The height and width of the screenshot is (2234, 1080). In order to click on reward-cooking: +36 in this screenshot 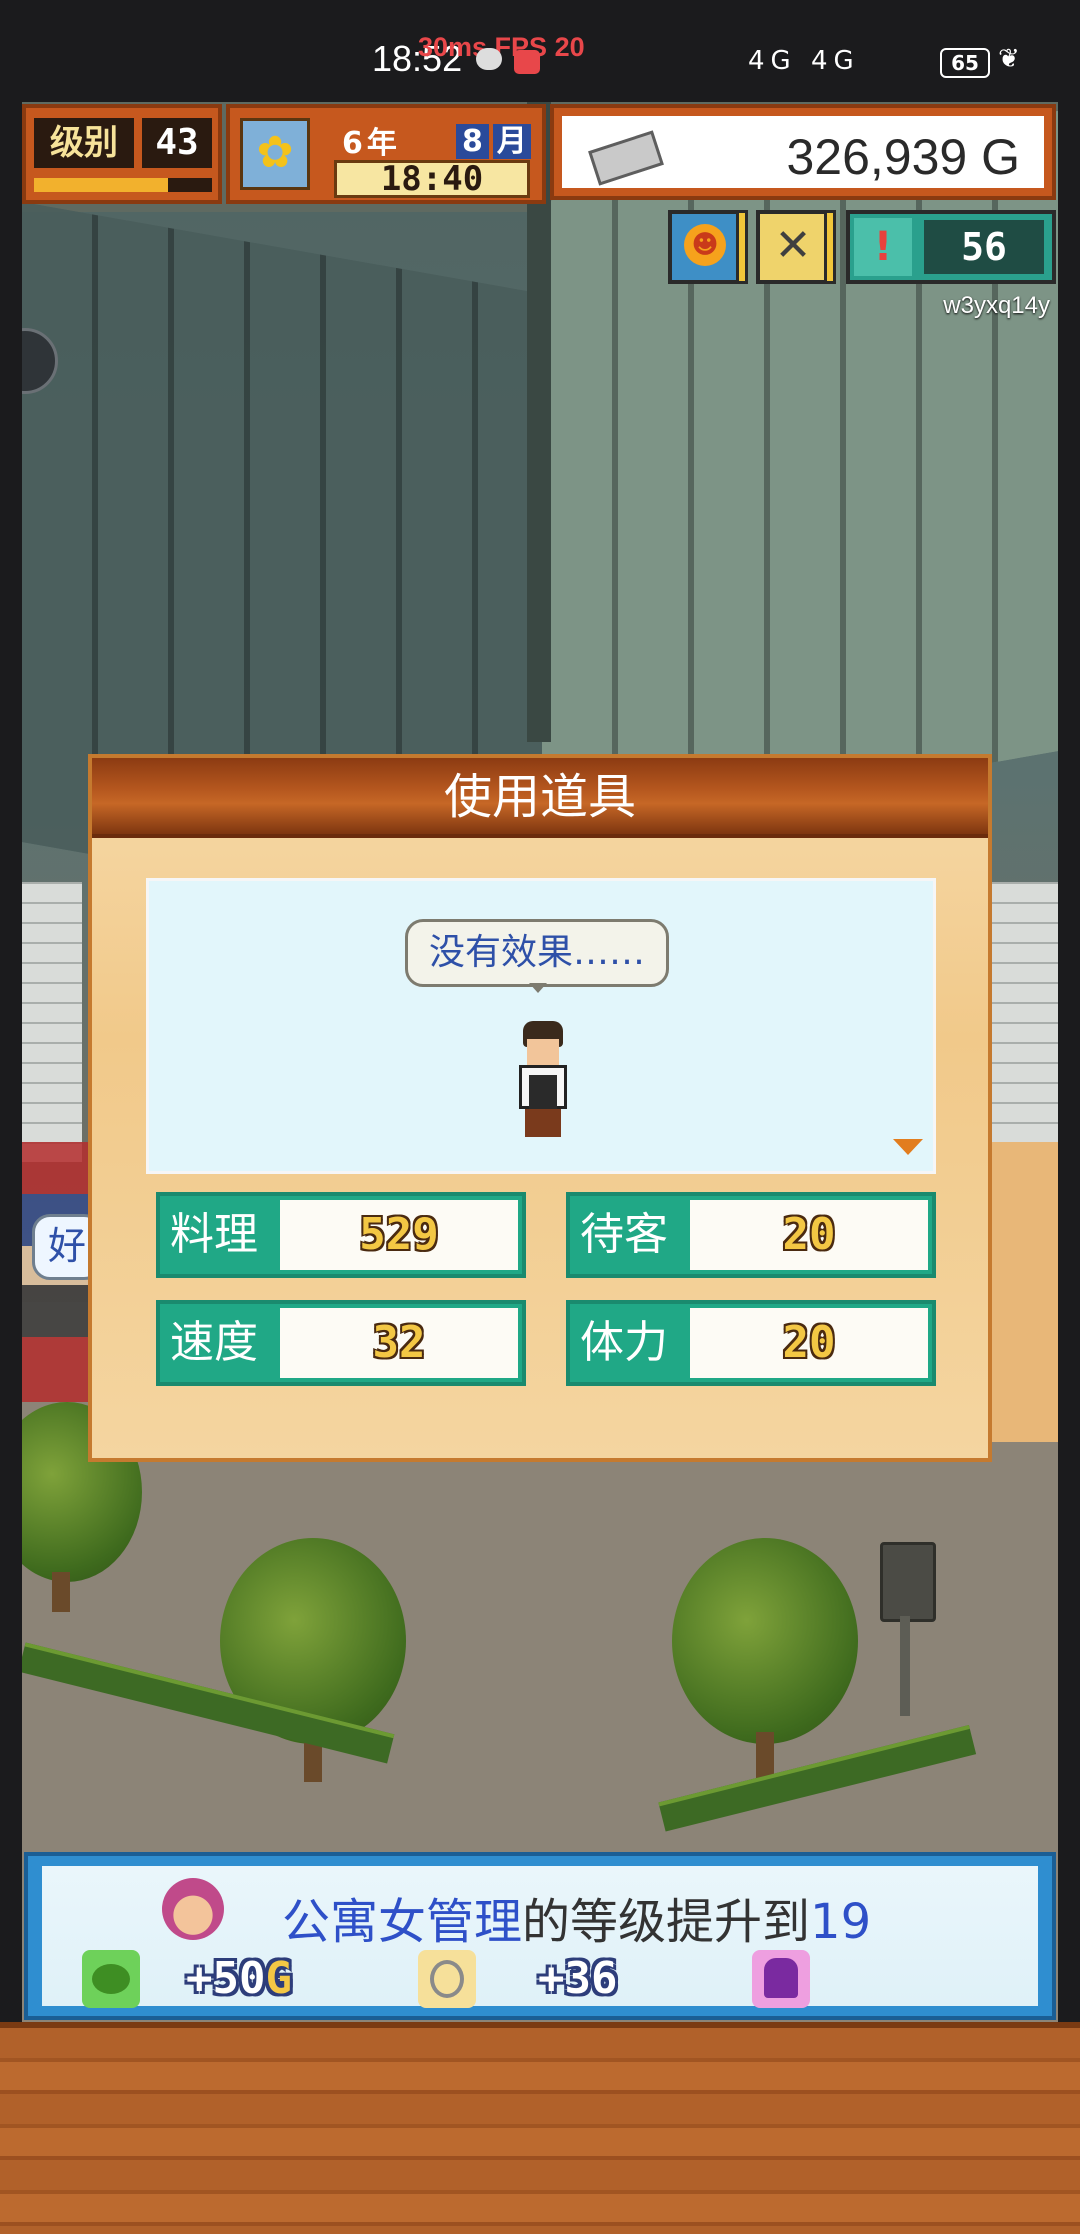, I will do `click(578, 1978)`.